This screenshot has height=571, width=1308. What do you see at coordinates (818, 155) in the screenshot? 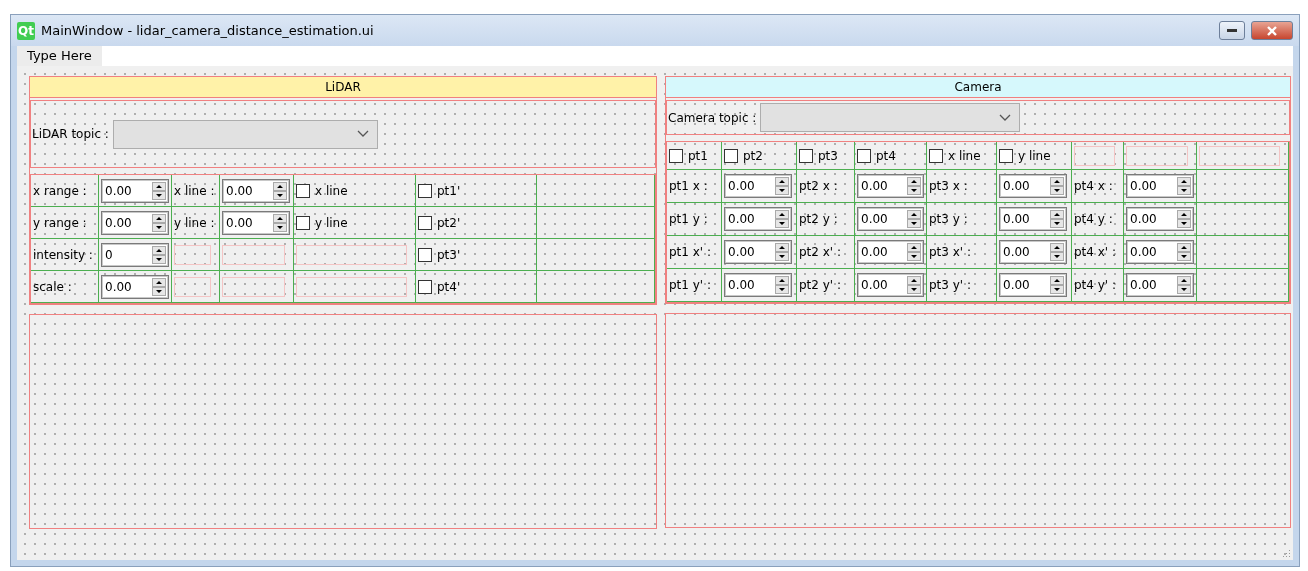
I see `checkbox: pt3` at bounding box center [818, 155].